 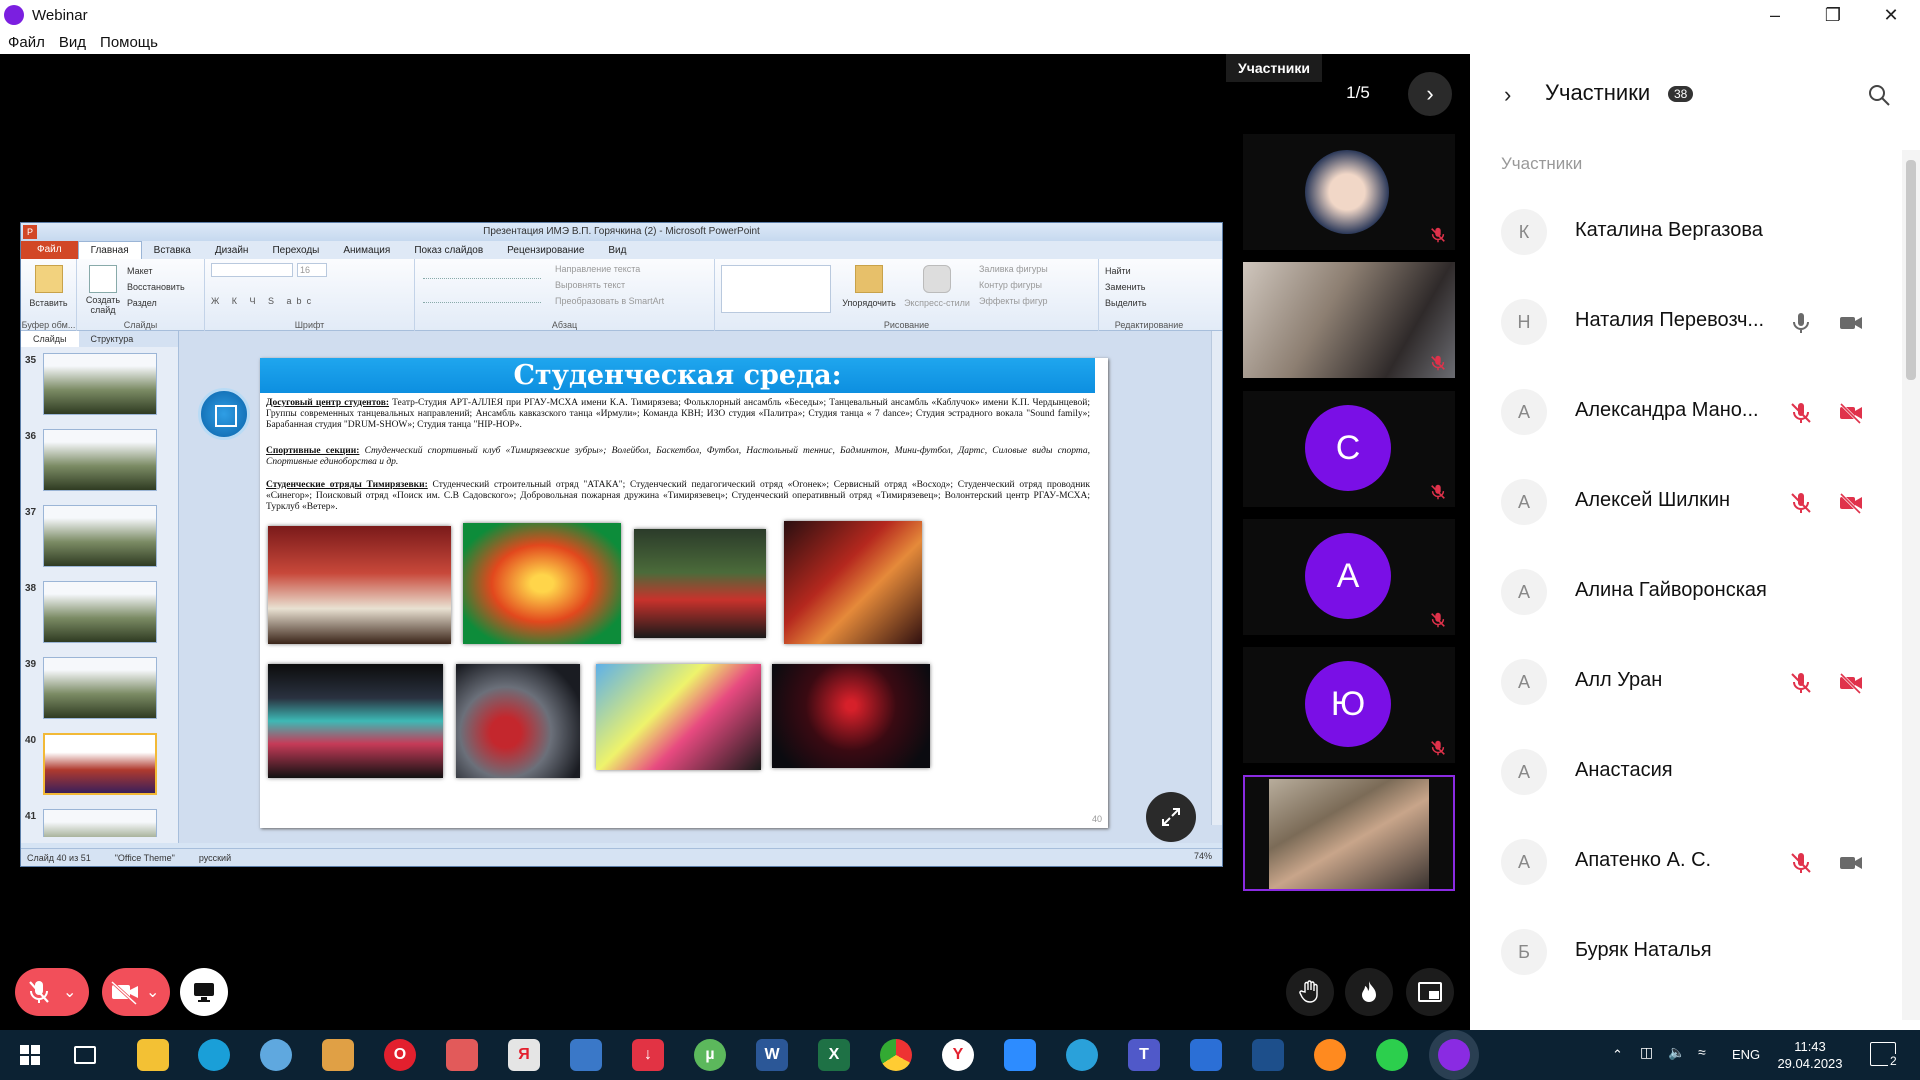 I want to click on reset-button: Восстановить, so click(x=156, y=287).